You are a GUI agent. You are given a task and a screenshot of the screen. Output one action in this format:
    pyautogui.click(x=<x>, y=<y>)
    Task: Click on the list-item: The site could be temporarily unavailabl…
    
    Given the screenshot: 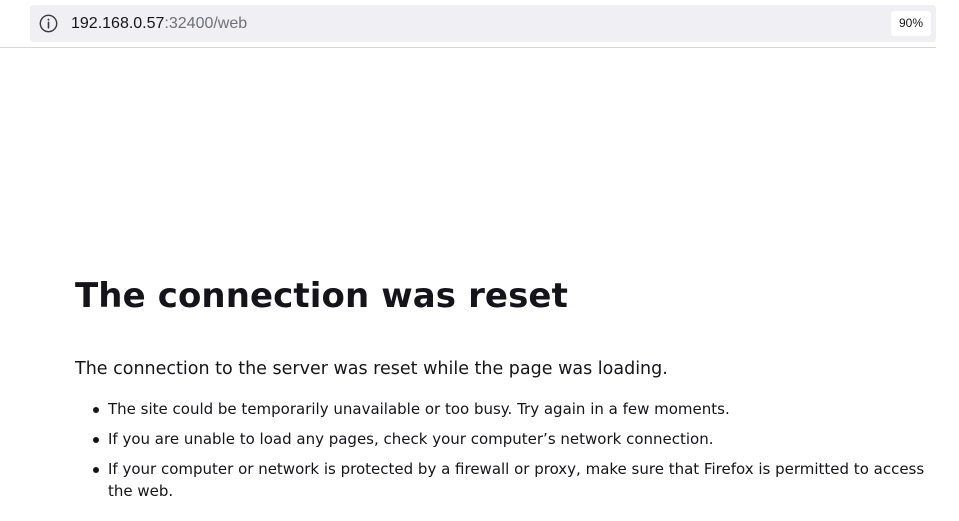 What is the action you would take?
    pyautogui.click(x=505, y=409)
    